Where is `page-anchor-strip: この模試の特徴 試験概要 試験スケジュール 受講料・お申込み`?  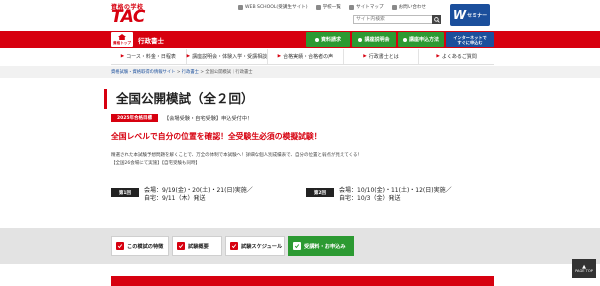
page-anchor-strip: この模試の特徴 試験概要 試験スケジュール 受講料・お申込み is located at coordinates (300, 246).